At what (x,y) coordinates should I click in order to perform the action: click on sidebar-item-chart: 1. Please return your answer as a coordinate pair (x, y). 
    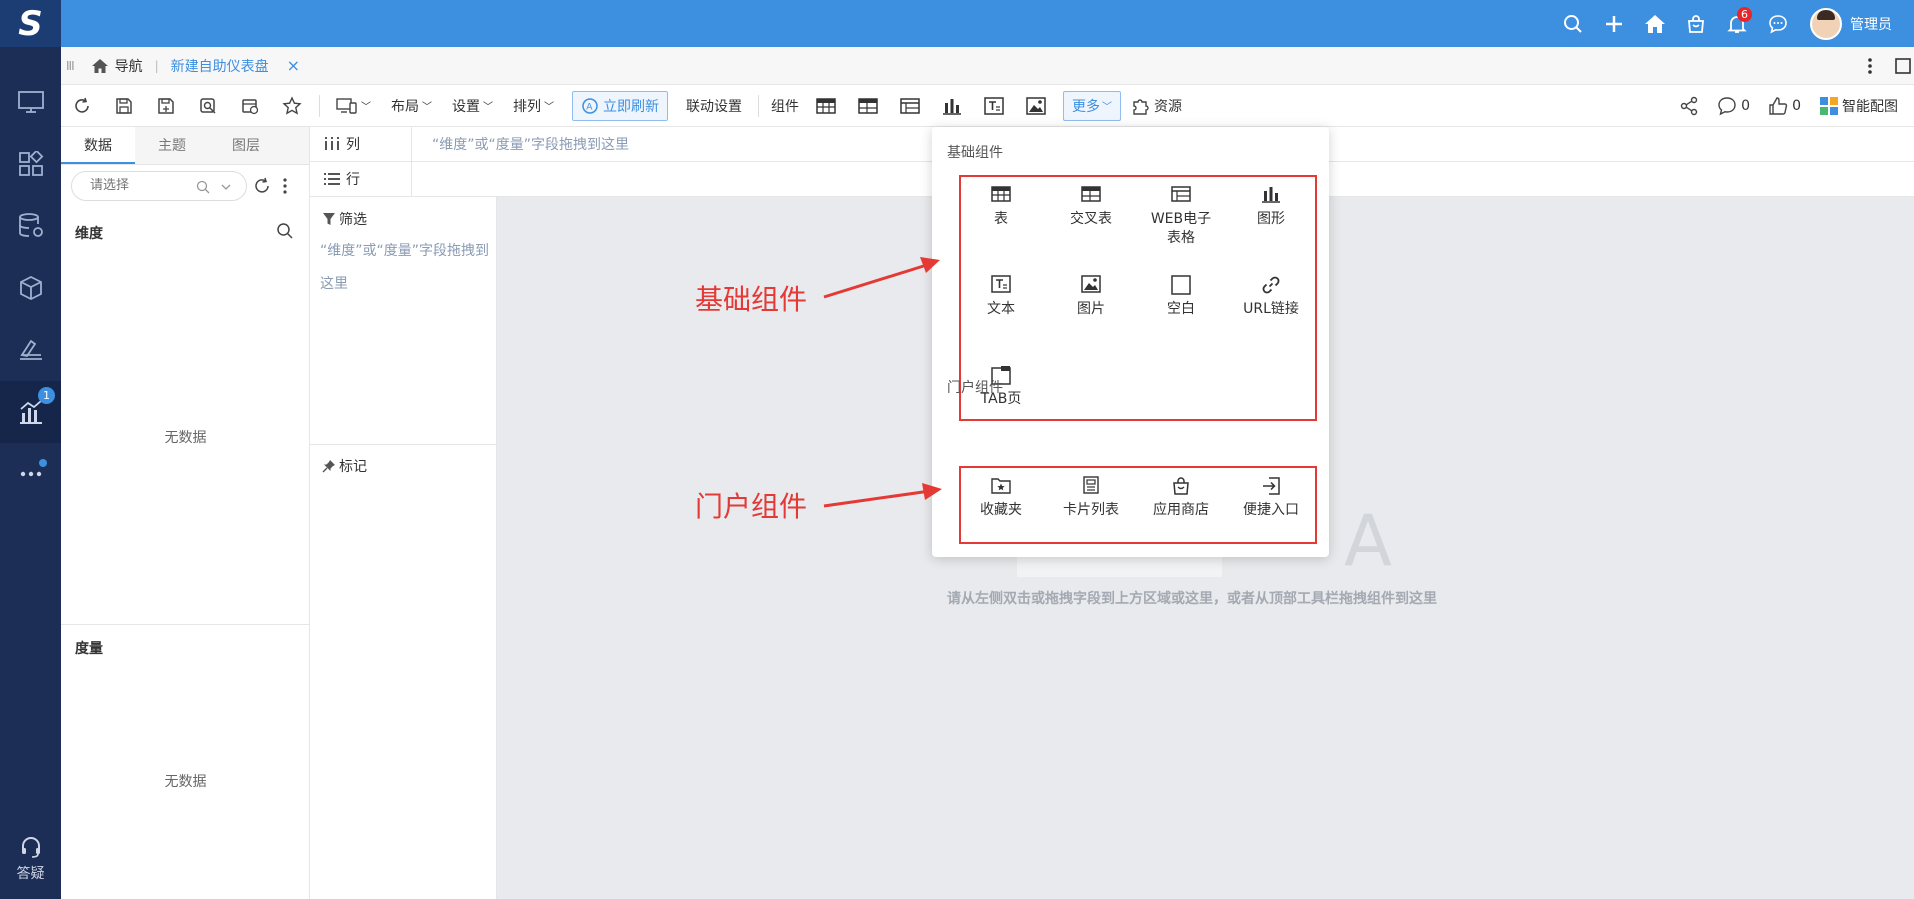
    Looking at the image, I should click on (30, 412).